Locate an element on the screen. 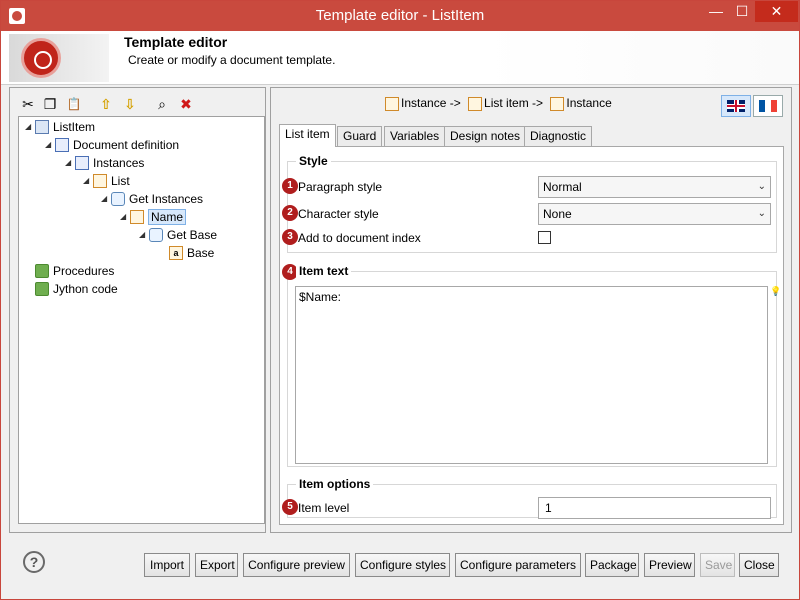  window-title: Template editor - ListItem is located at coordinates (400, 15).